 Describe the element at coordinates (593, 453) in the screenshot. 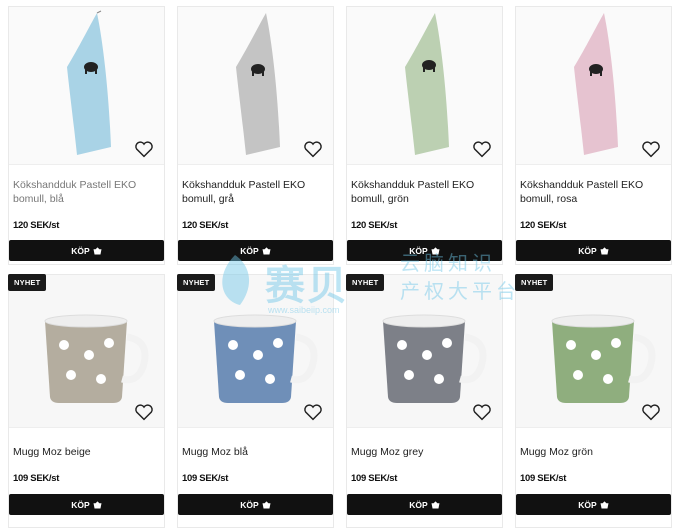

I see `product-name: Mugg Moz grön` at that location.